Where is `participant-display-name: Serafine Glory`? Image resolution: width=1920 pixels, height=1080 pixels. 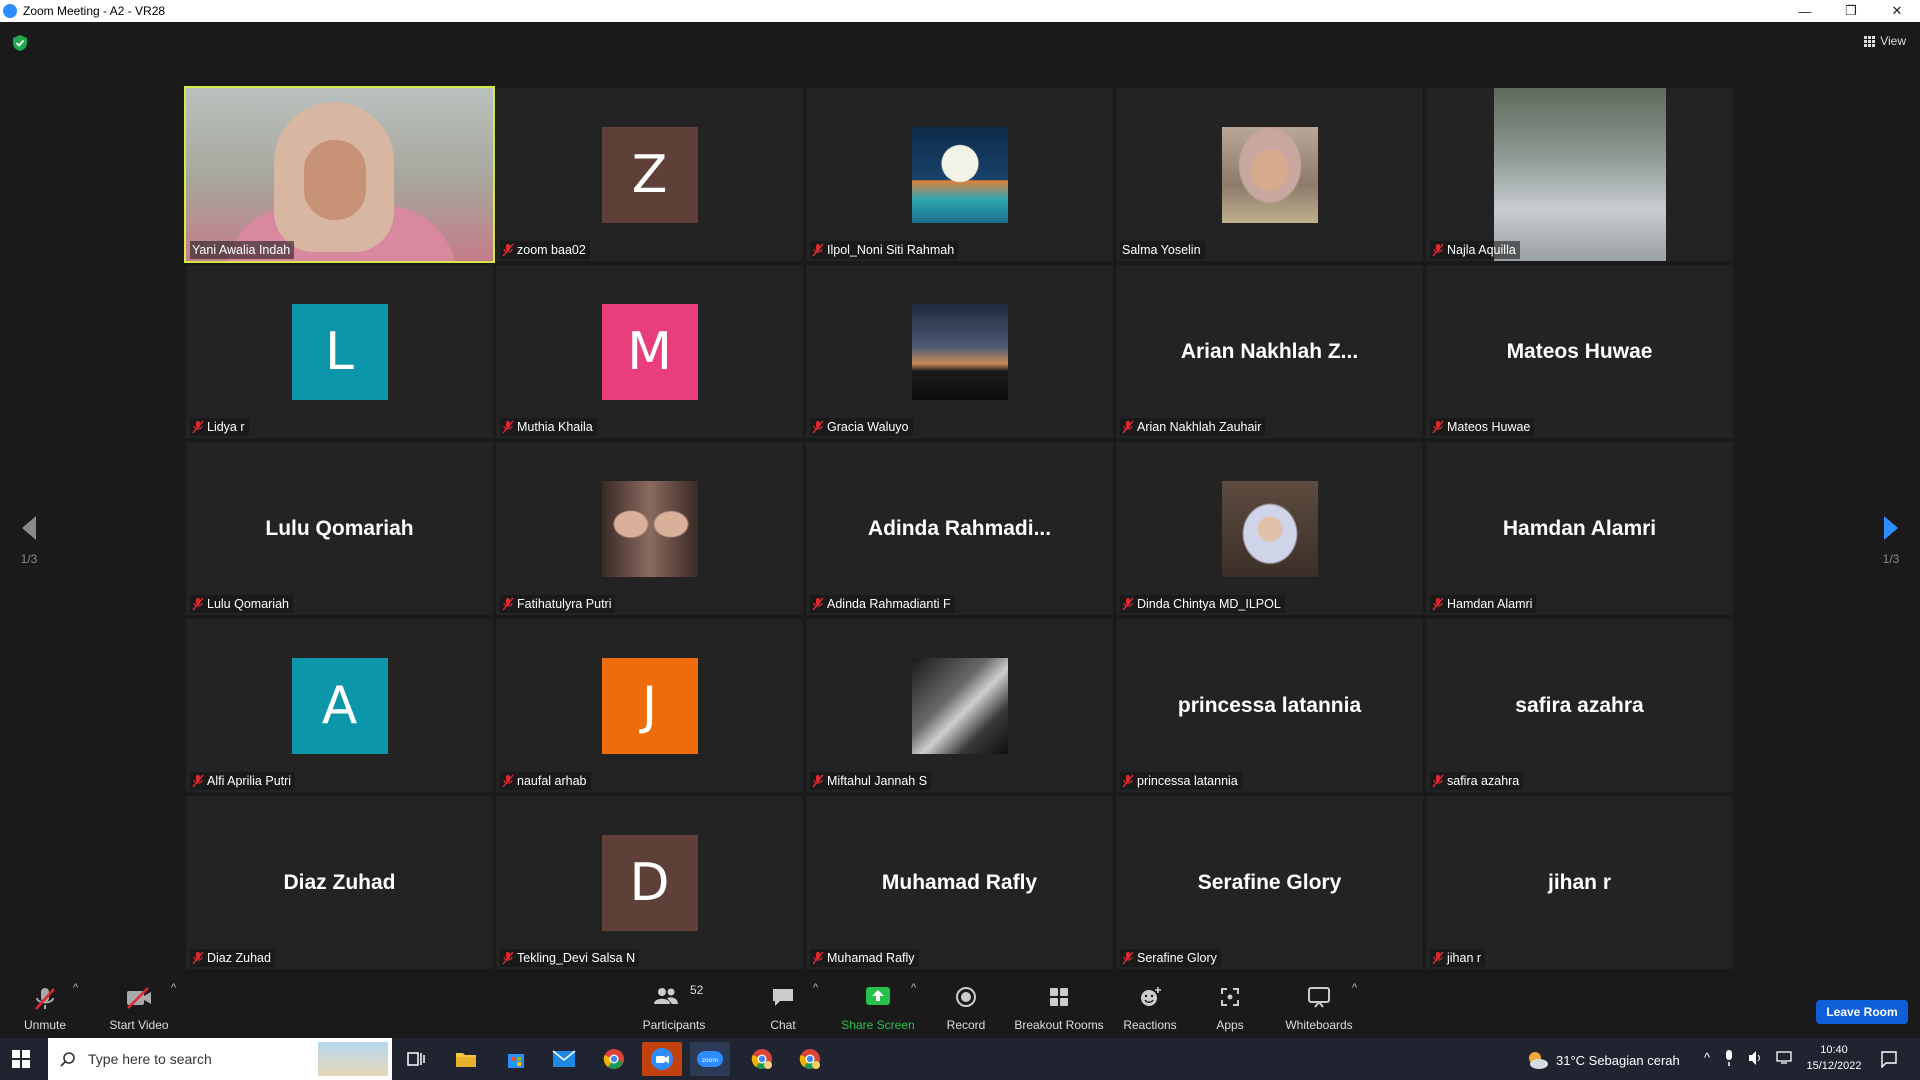 participant-display-name: Serafine Glory is located at coordinates (1269, 882).